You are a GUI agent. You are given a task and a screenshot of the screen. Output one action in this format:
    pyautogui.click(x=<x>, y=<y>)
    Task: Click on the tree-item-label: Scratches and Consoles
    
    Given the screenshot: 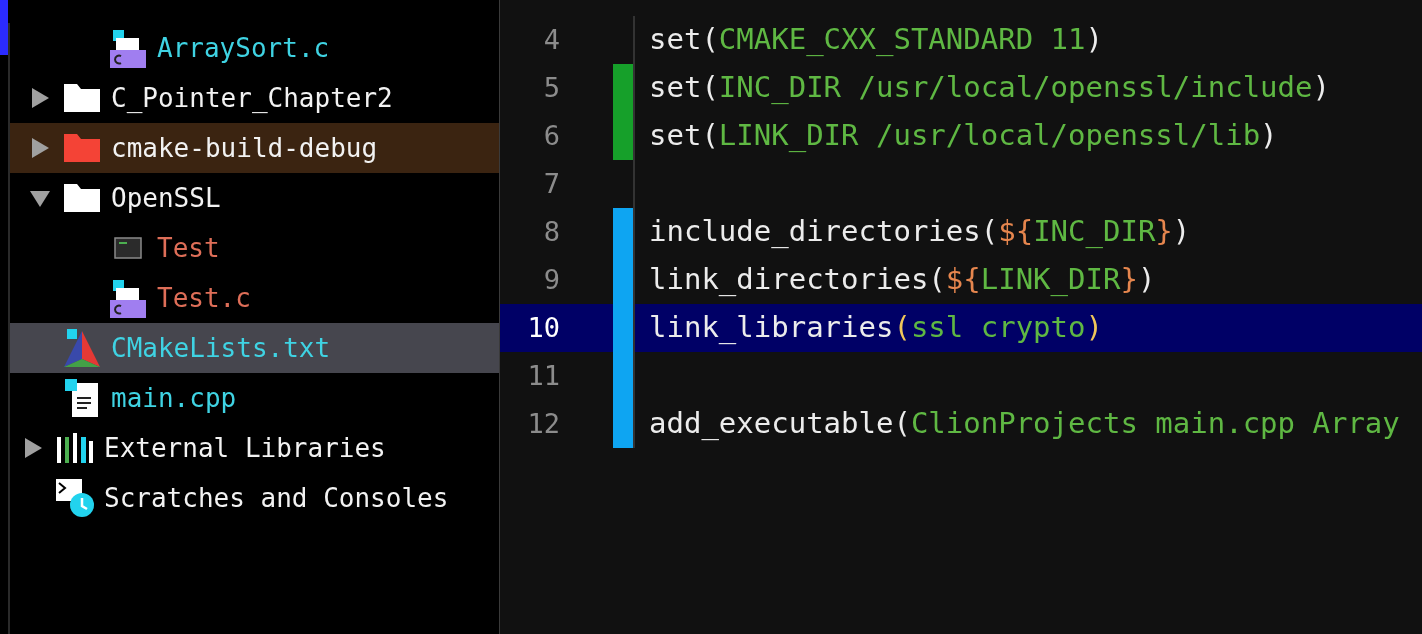 What is the action you would take?
    pyautogui.click(x=276, y=498)
    